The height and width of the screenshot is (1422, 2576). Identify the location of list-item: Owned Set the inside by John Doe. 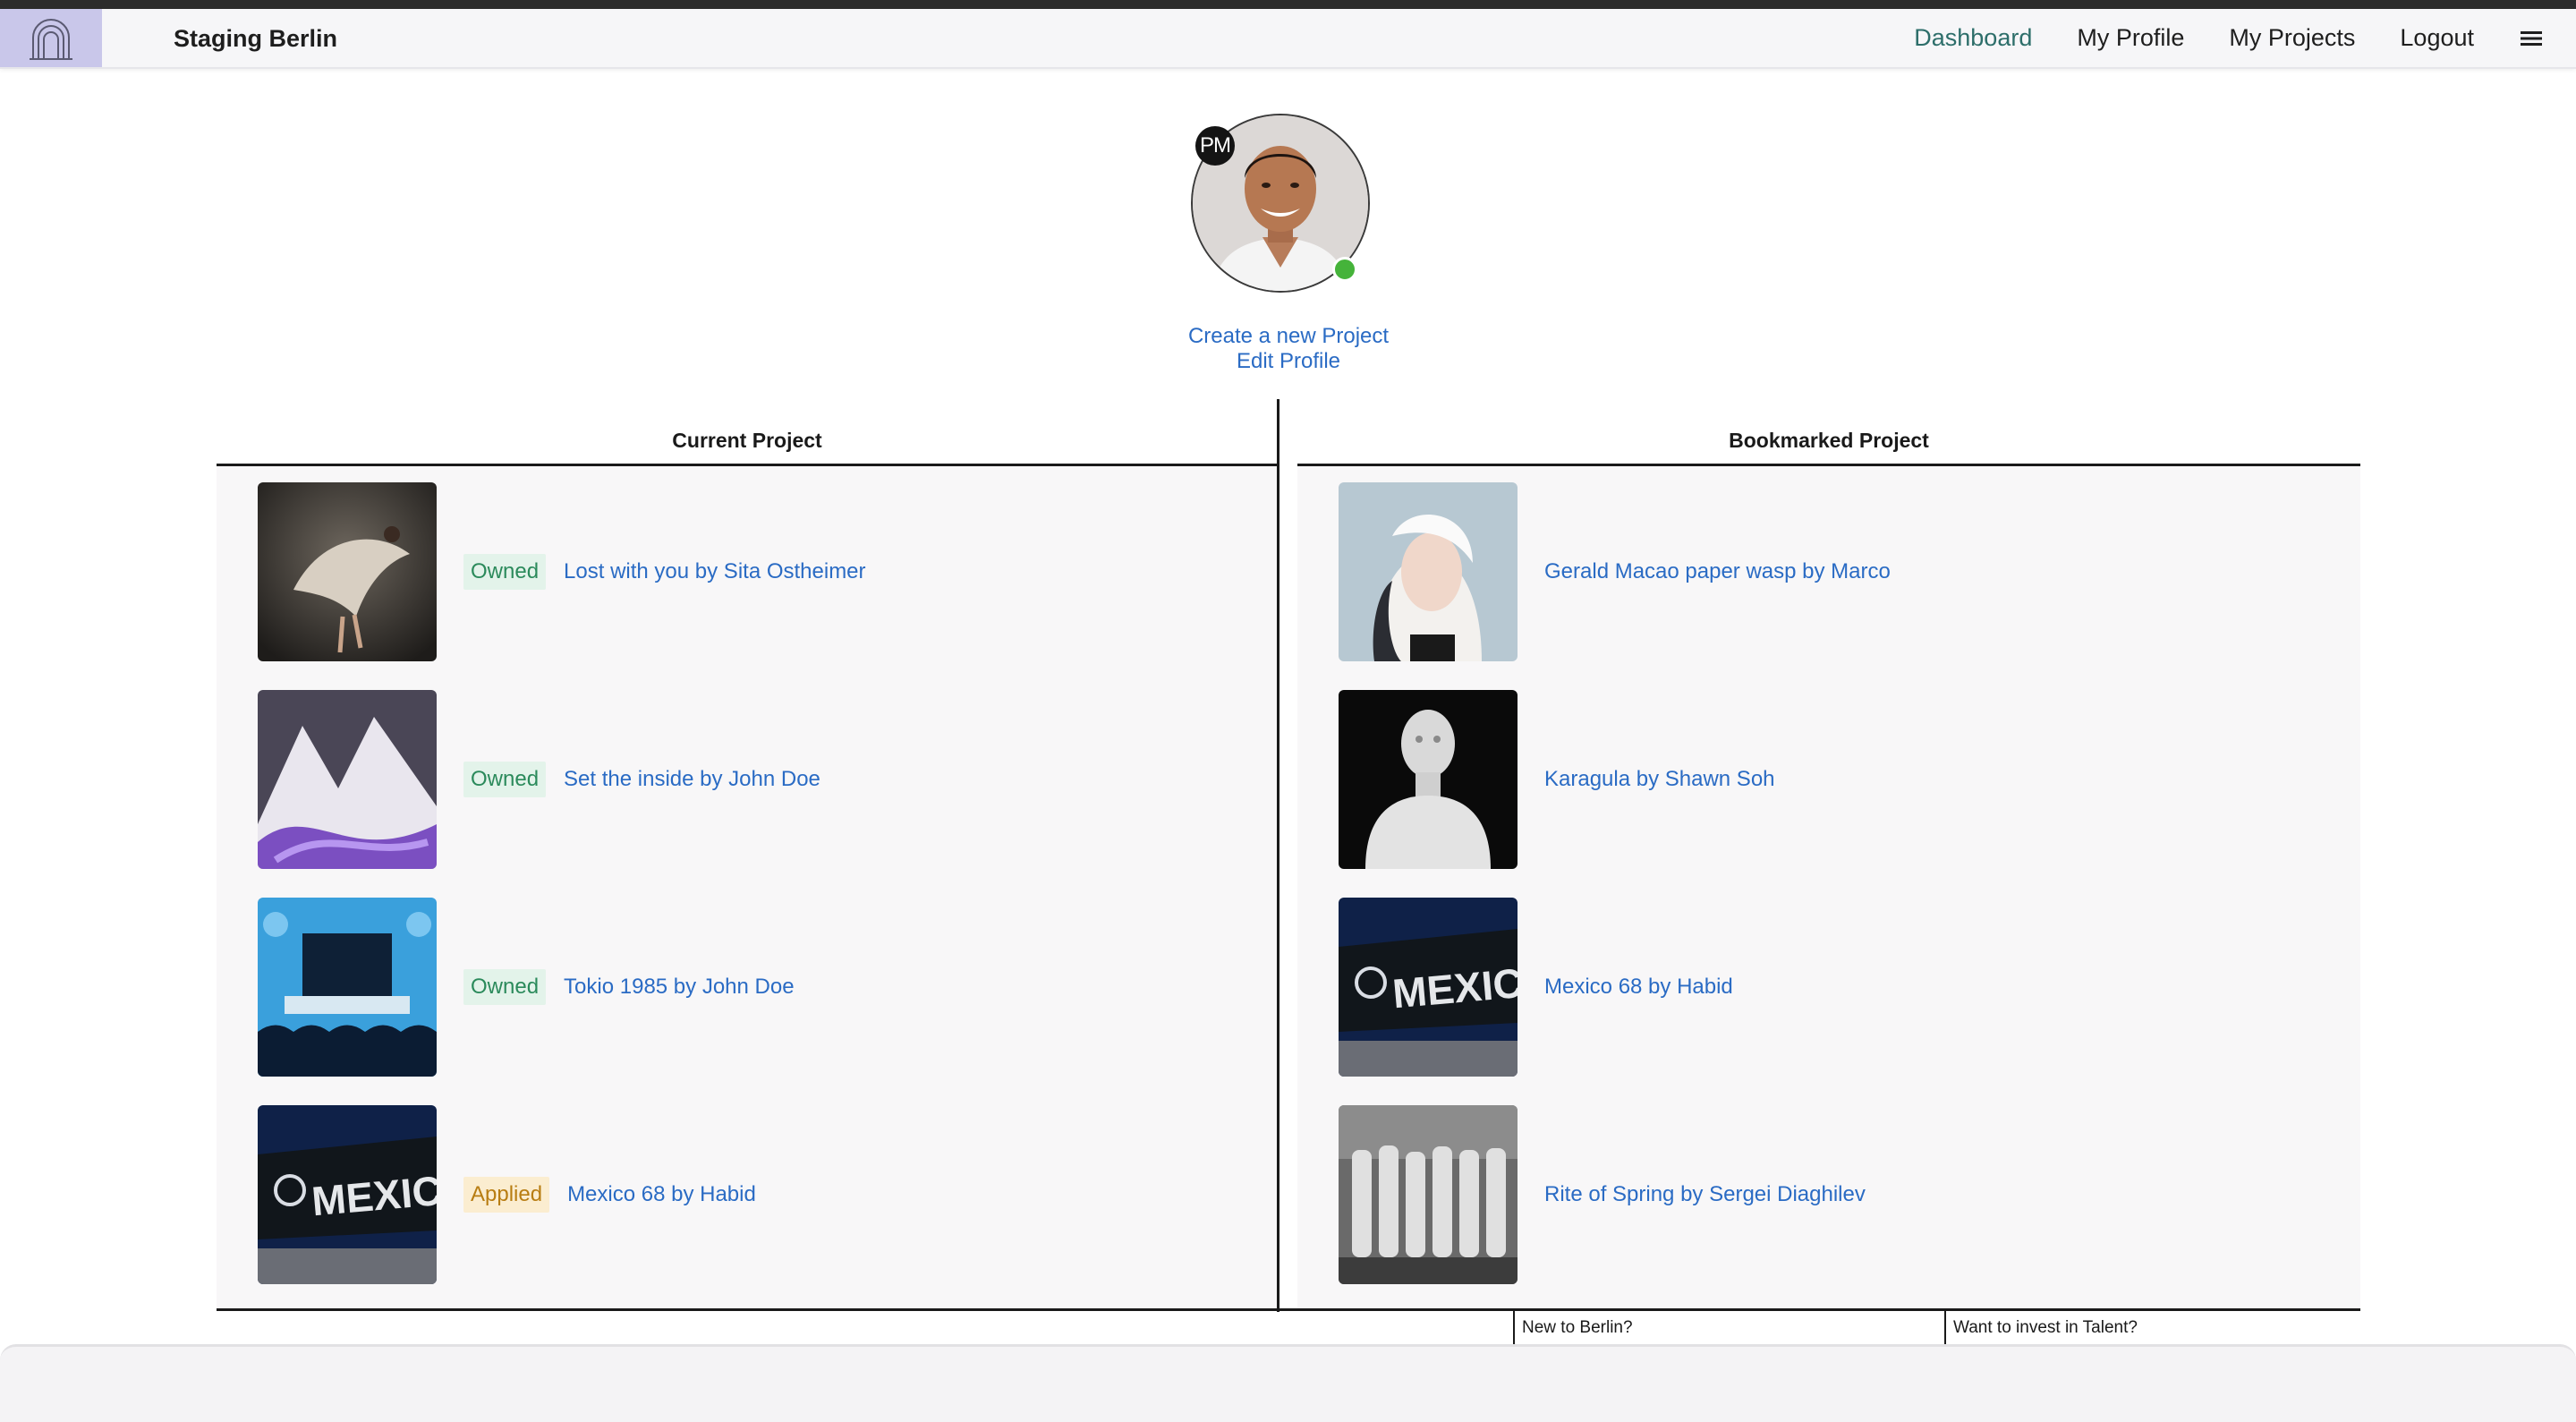
(539, 780).